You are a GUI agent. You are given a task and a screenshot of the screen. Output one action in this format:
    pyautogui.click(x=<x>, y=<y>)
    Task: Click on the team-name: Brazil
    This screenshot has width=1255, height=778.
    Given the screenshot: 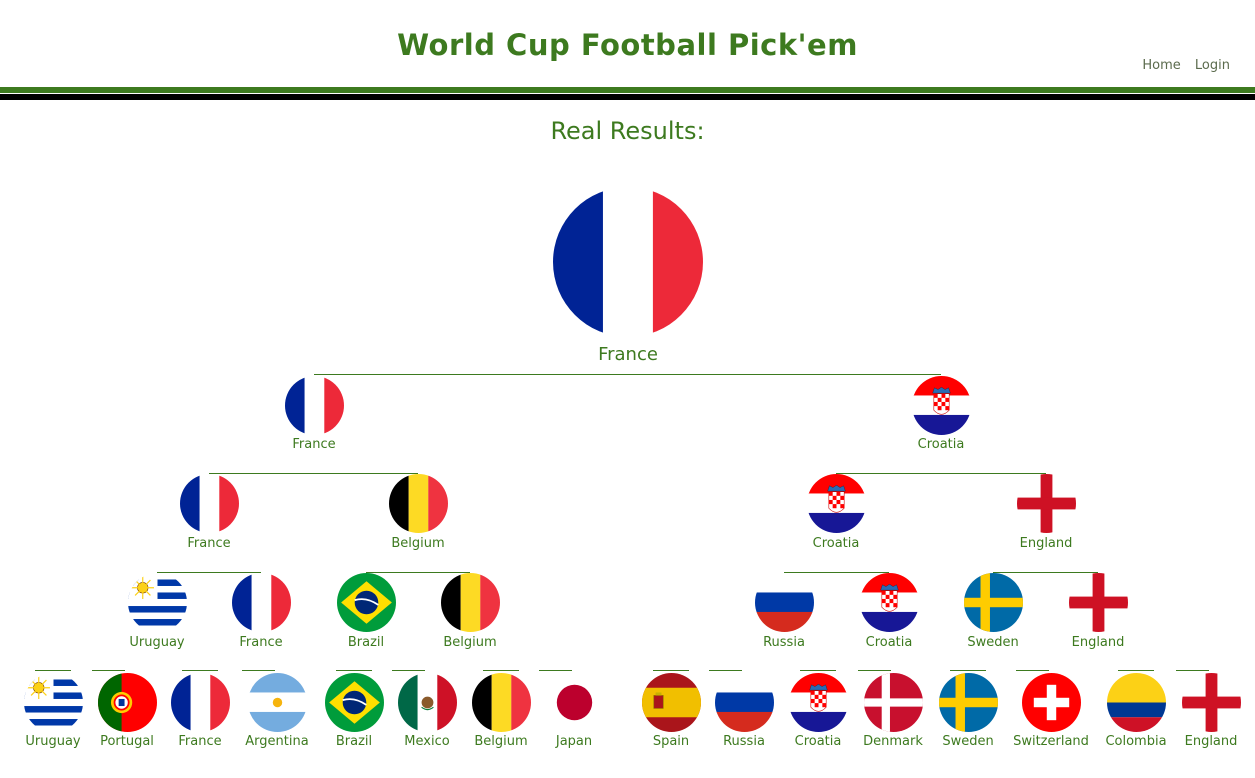 What is the action you would take?
    pyautogui.click(x=366, y=642)
    